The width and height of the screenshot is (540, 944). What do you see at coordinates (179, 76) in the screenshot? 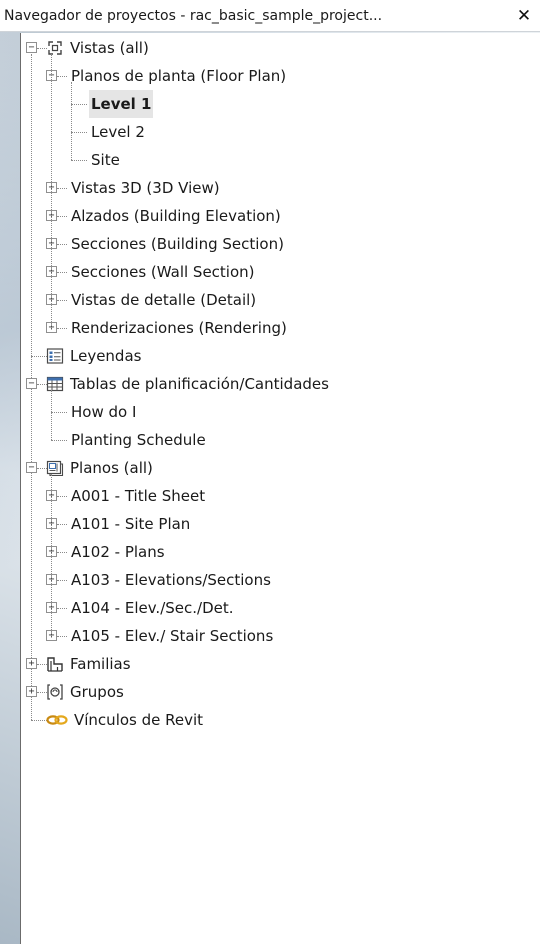
I see `tree-item-label: Planos de planta (Floor Plan)` at bounding box center [179, 76].